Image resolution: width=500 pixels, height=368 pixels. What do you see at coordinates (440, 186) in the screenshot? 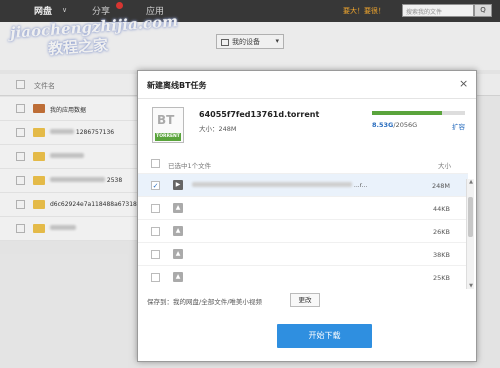
I see `file-size: 248M` at bounding box center [440, 186].